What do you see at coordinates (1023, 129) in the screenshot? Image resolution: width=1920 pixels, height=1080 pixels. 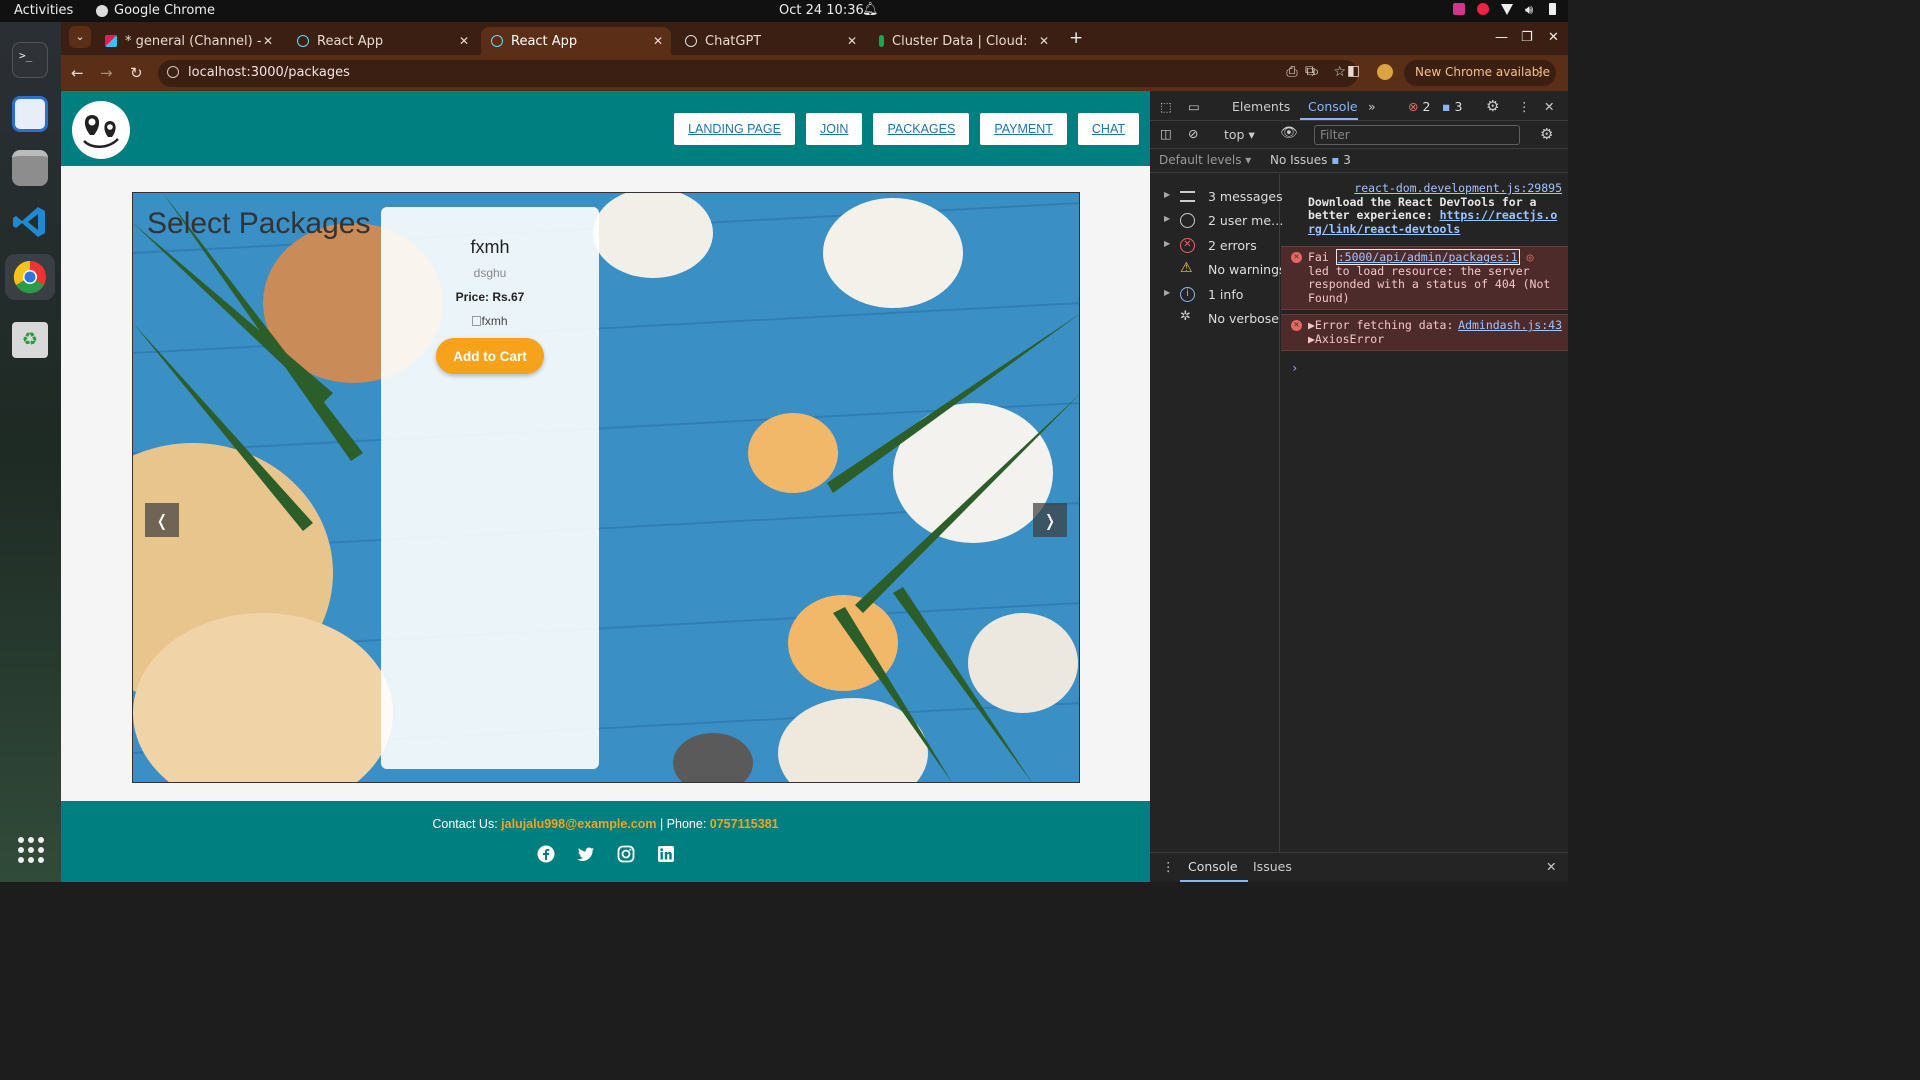 I see `nav-payment: PAYMENT` at bounding box center [1023, 129].